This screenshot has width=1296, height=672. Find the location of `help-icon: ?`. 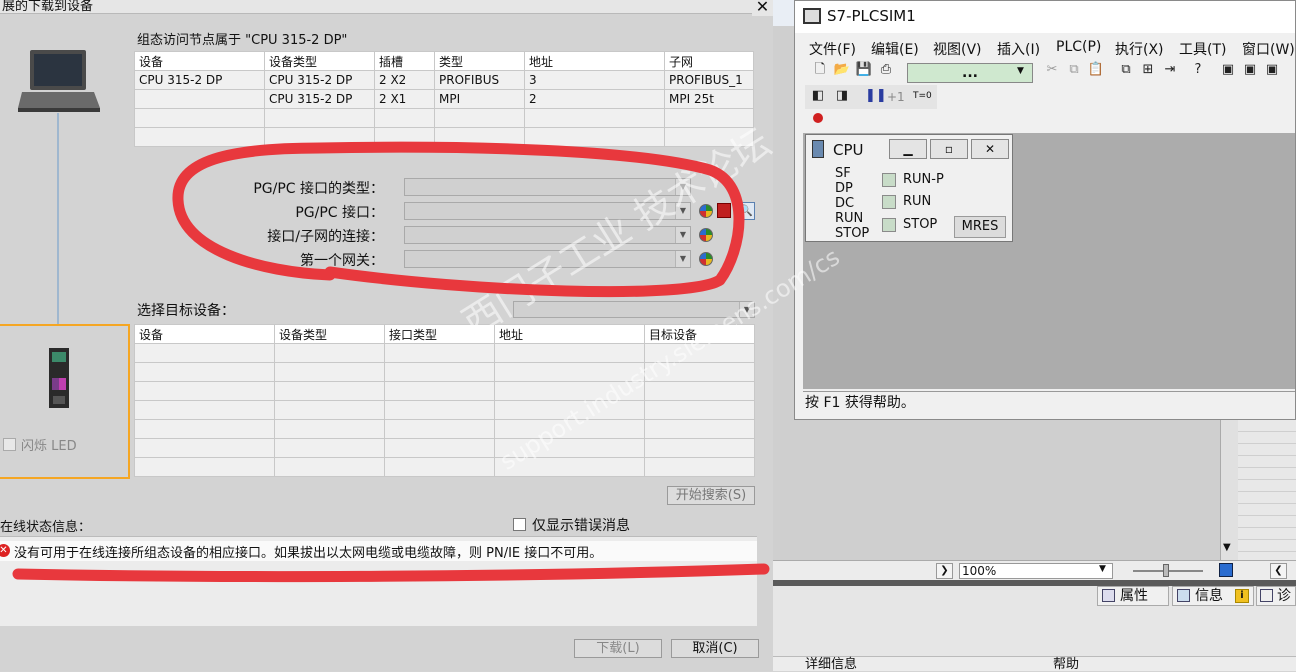

help-icon: ? is located at coordinates (1198, 70).